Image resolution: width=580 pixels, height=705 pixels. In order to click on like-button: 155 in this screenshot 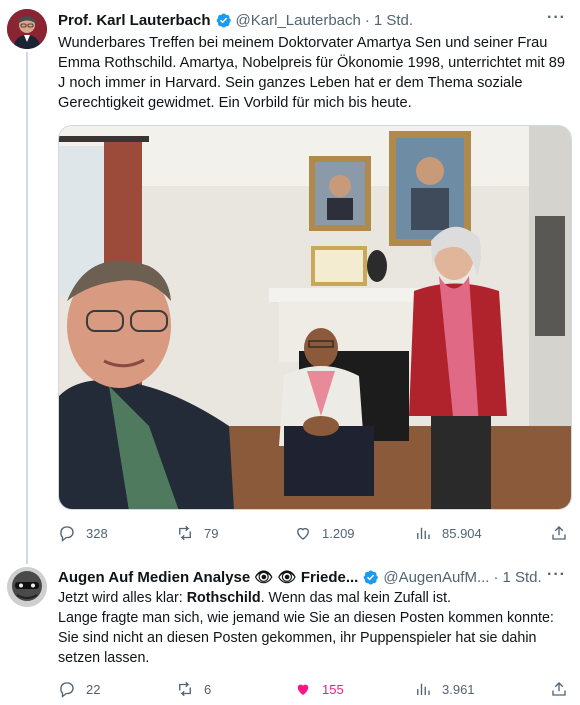, I will do `click(354, 689)`.